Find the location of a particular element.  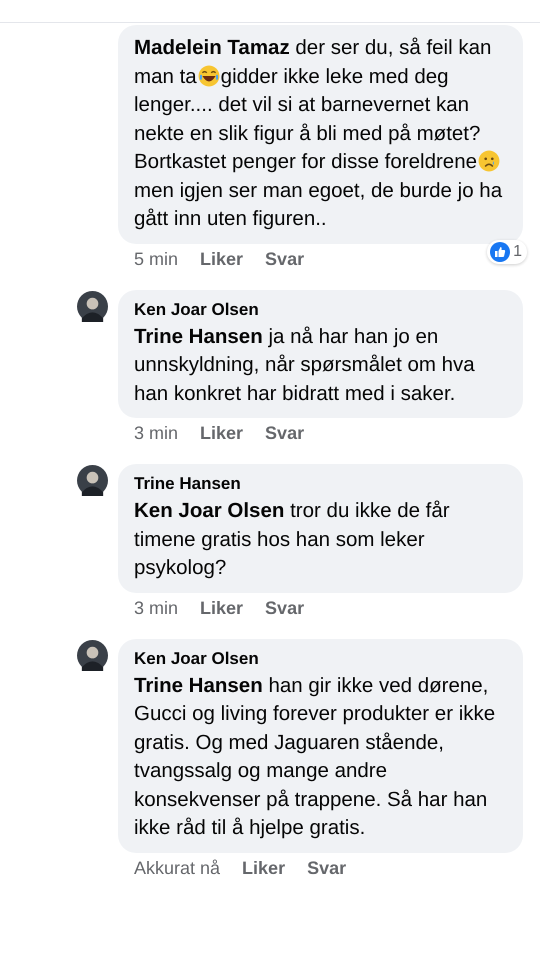

sad-face-icon is located at coordinates (489, 161).